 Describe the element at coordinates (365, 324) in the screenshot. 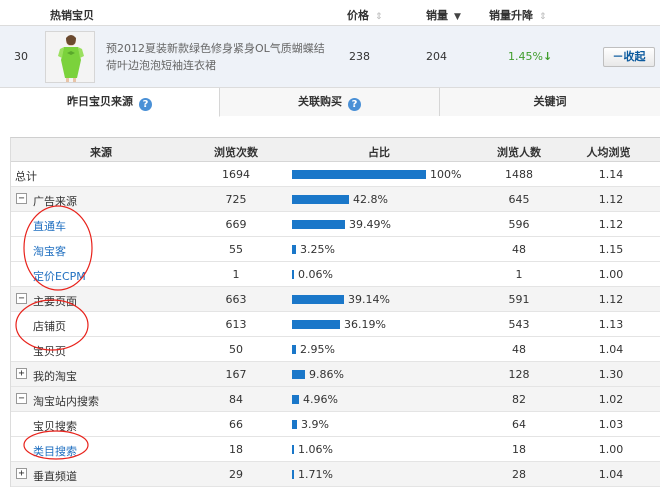

I see `ratio-label: 36.19%` at that location.